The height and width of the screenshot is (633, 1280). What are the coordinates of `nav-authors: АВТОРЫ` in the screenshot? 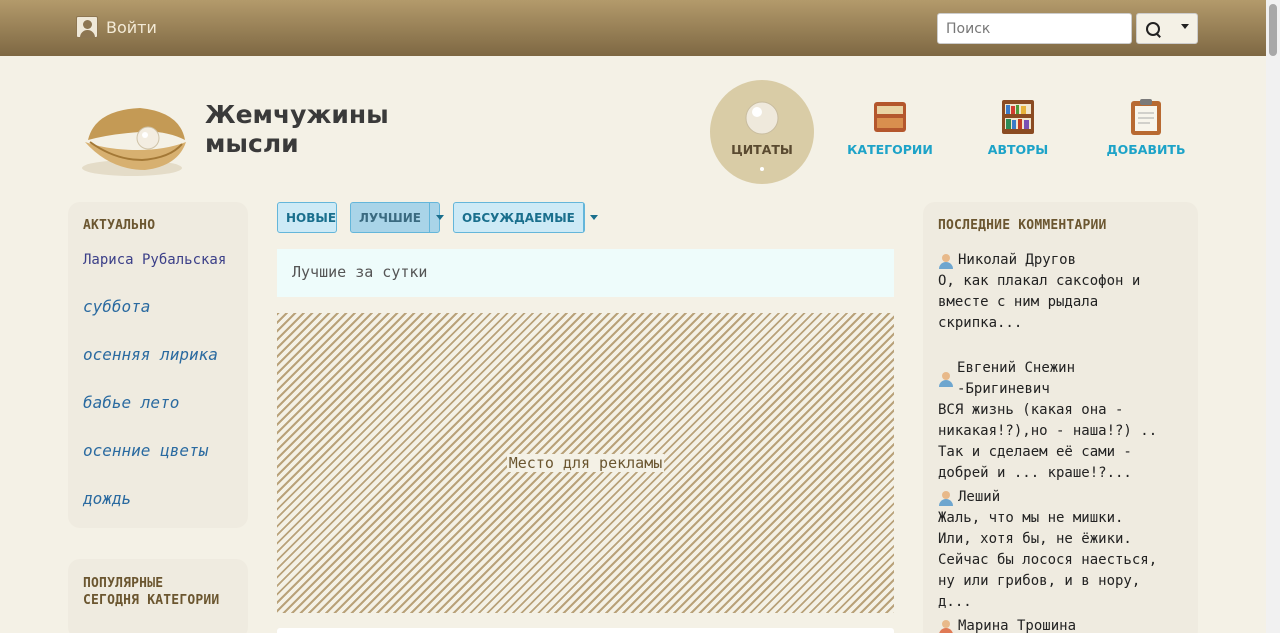 It's located at (1018, 132).